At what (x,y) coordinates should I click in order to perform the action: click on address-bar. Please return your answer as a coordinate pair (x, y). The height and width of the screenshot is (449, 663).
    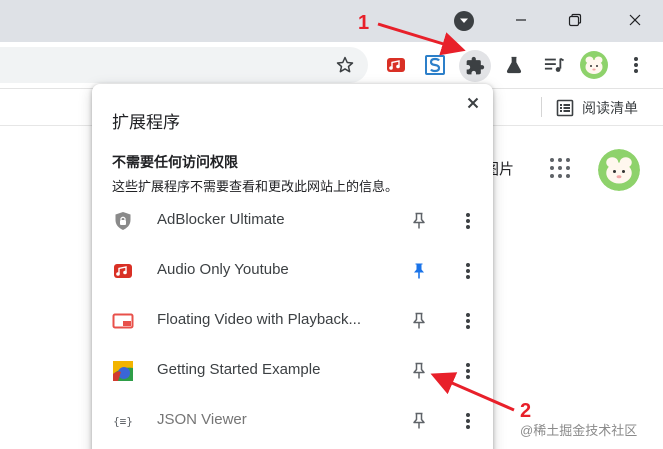
    Looking at the image, I should click on (184, 65).